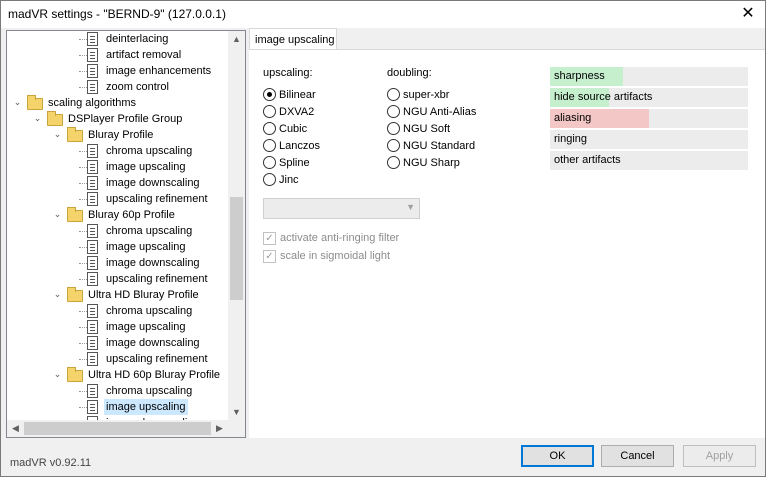  Describe the element at coordinates (557, 456) in the screenshot. I see `ok-button: OK` at that location.